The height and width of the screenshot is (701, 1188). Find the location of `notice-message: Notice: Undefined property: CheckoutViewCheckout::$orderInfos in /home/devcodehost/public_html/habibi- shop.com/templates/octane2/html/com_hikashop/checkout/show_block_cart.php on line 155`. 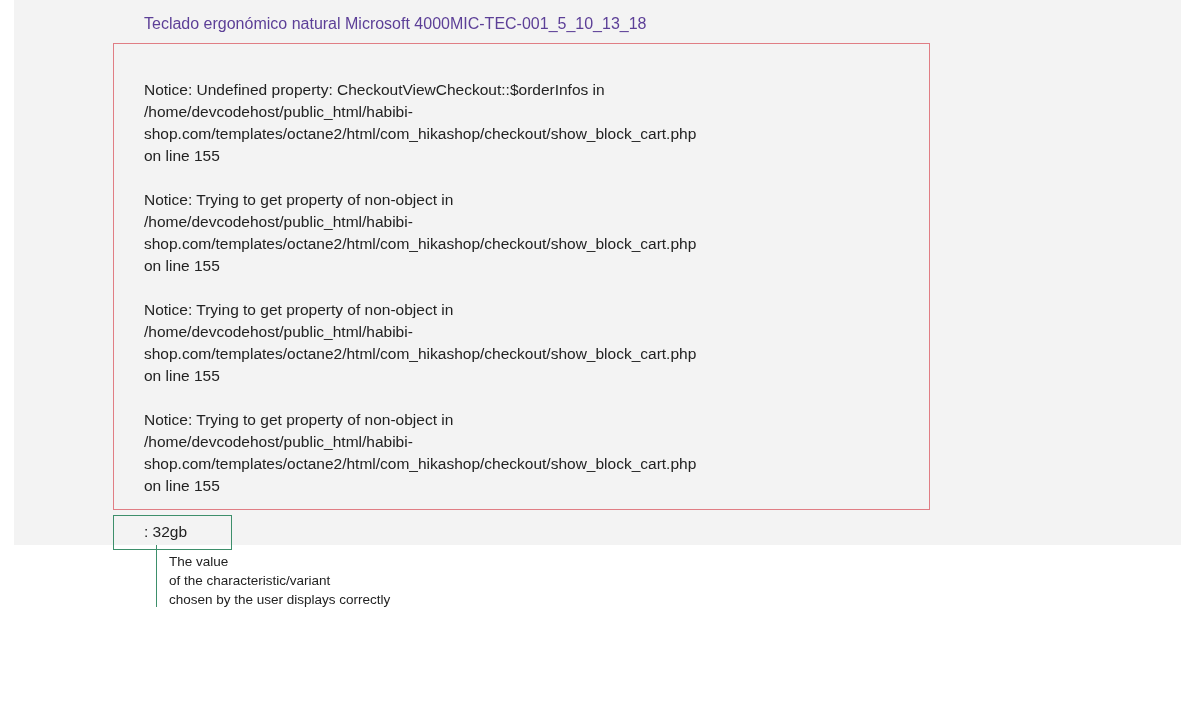

notice-message: Notice: Undefined property: CheckoutViewCheckout::$orderInfos in /home/devcodehost/public_html/habibi- shop.com/templates/octane2/html/com_hikashop/checkout/show_block_cart.php on line 155 is located at coordinates (420, 123).